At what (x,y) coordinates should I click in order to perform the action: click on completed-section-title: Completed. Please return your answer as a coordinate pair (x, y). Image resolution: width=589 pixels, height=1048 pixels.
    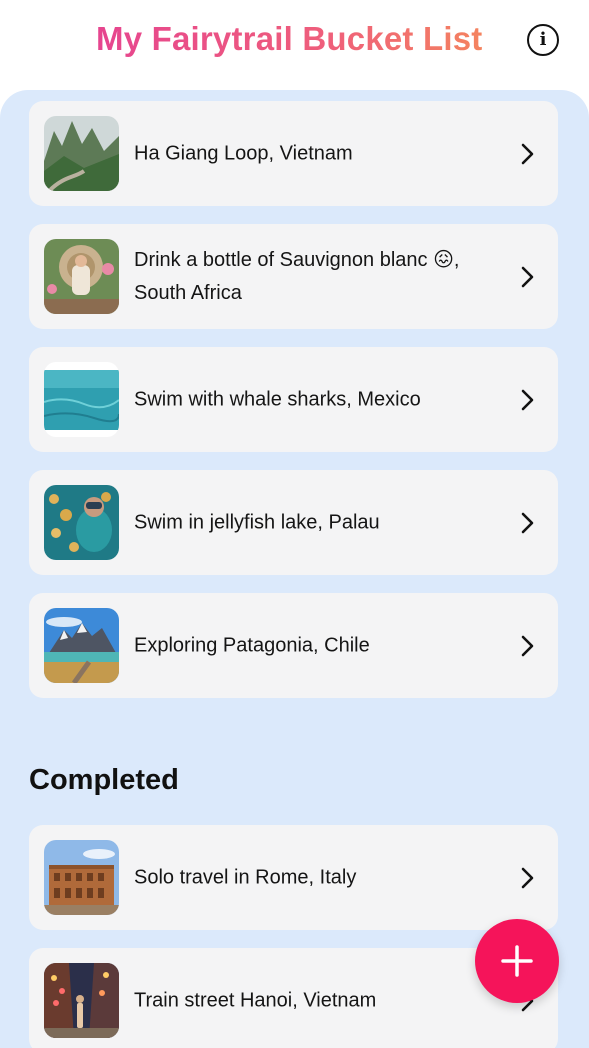
    Looking at the image, I should click on (104, 780).